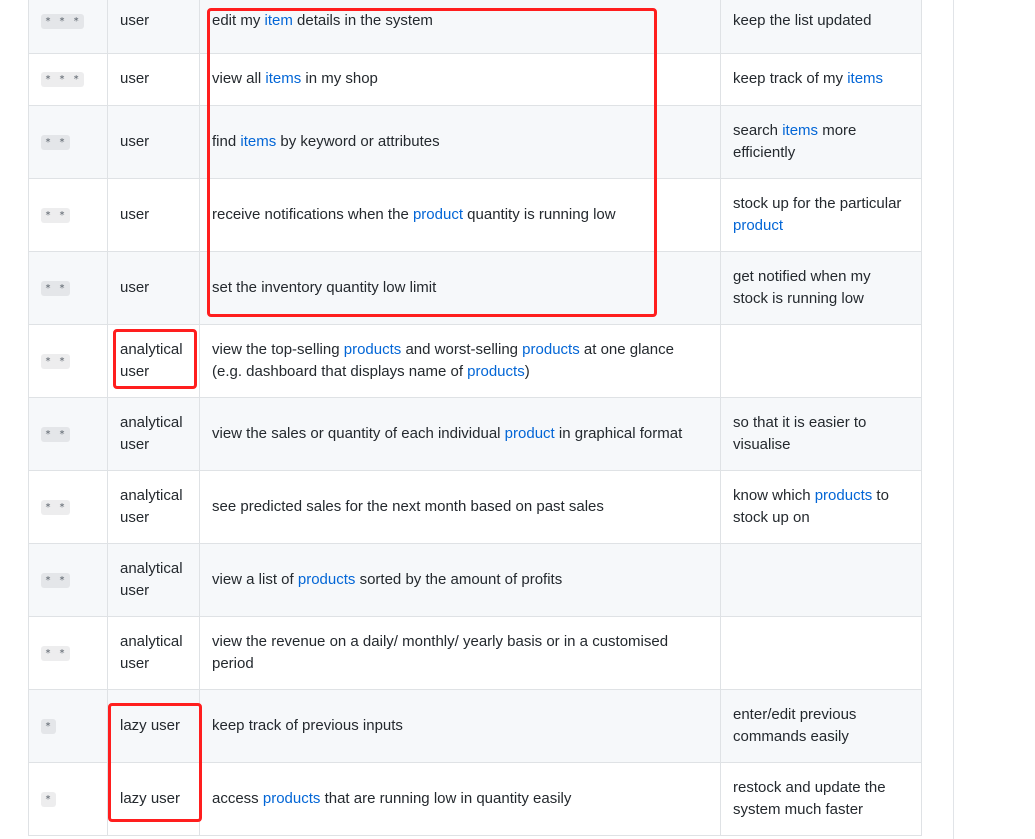 Image resolution: width=1035 pixels, height=839 pixels. I want to click on priority-cell: *, so click(68, 799).